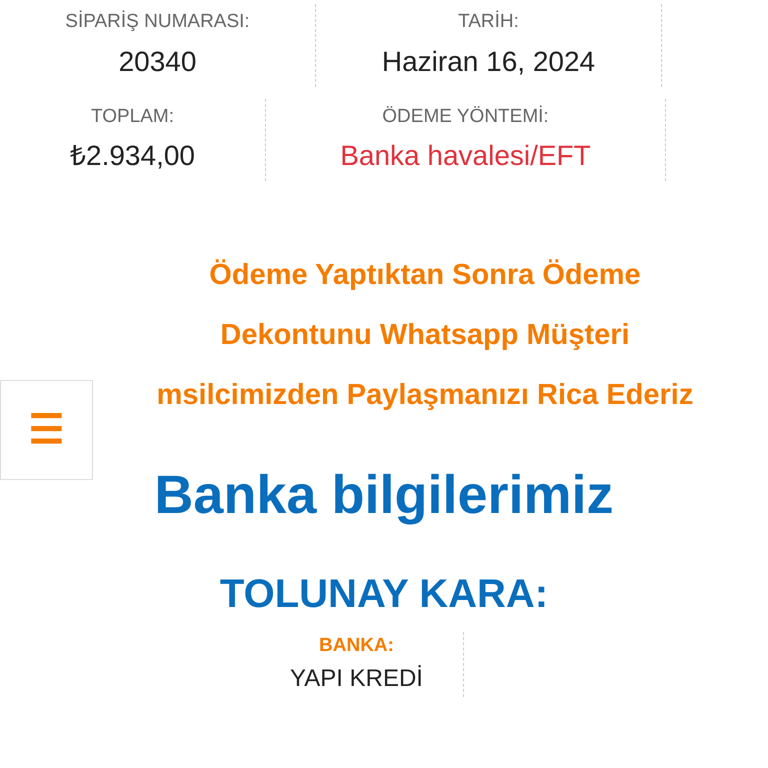 The width and height of the screenshot is (768, 768). I want to click on field-value: YAPI KREDİ, so click(356, 679).